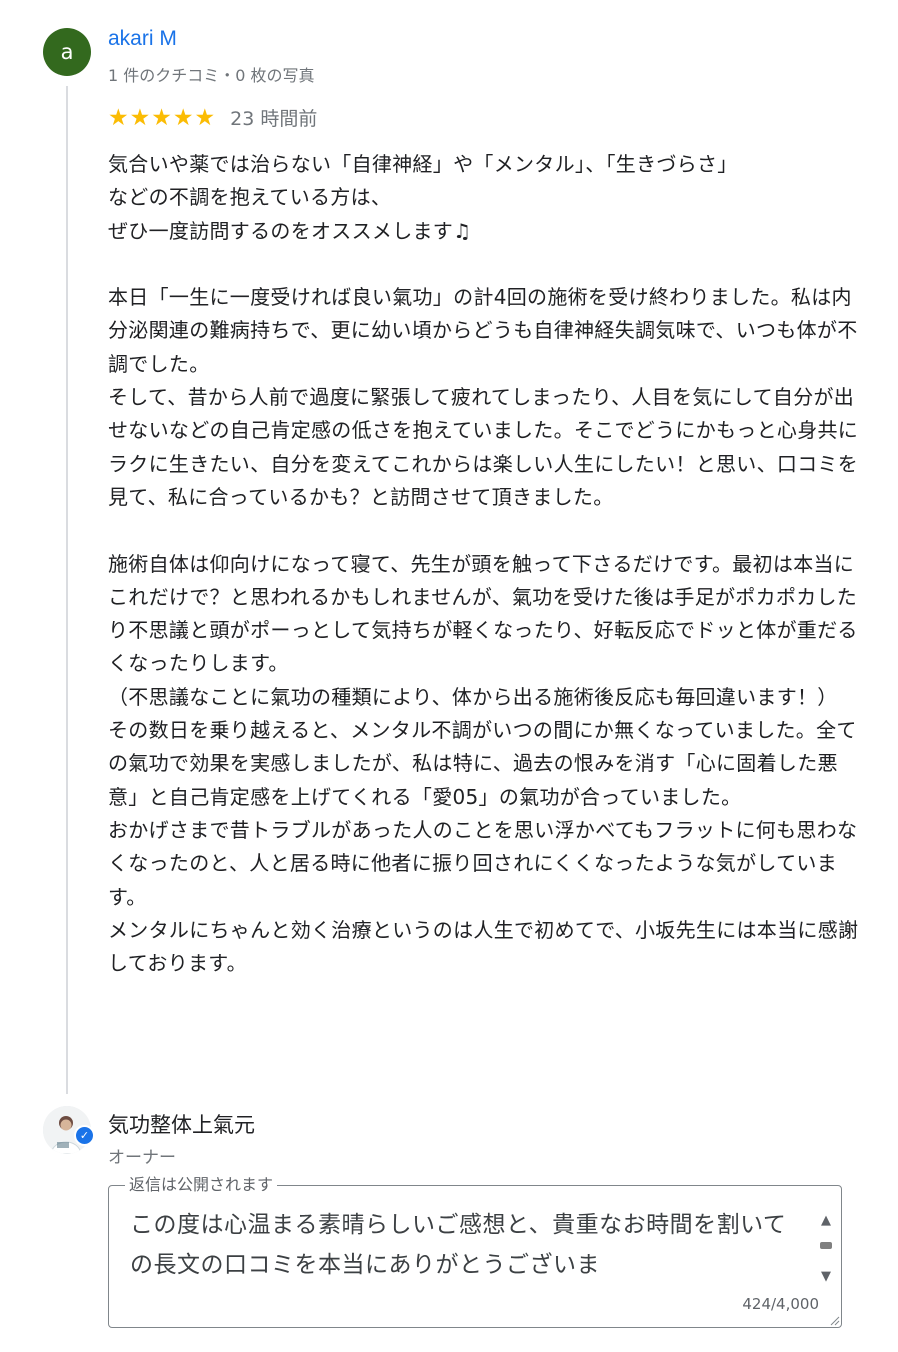 The height and width of the screenshot is (1352, 898). I want to click on reviewer-meta: 1 件のクチコミ・0 枚の写真, so click(211, 75).